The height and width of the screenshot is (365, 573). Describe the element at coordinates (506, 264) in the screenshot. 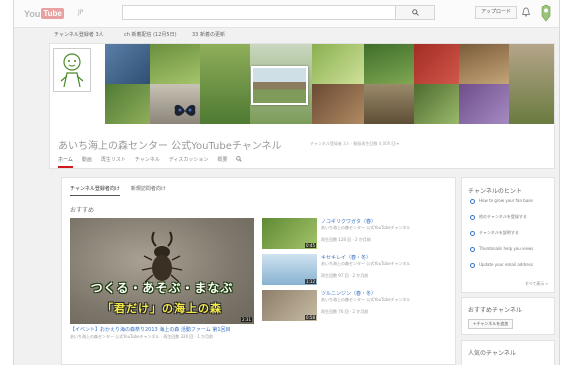

I see `tip-label: Update your email address` at that location.